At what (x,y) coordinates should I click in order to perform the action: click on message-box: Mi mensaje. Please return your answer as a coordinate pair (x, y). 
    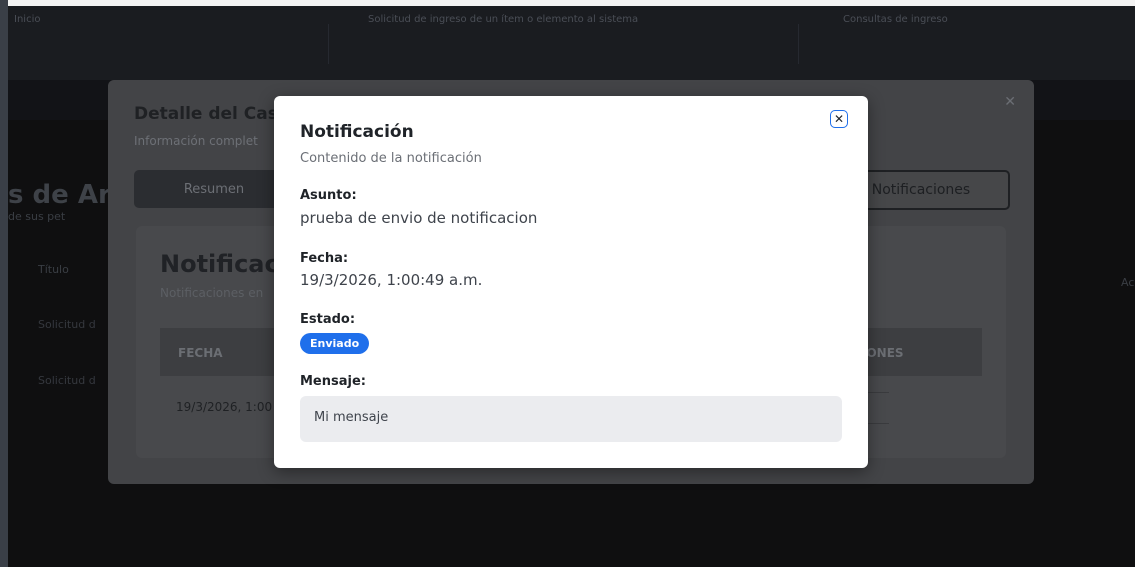
    Looking at the image, I should click on (571, 419).